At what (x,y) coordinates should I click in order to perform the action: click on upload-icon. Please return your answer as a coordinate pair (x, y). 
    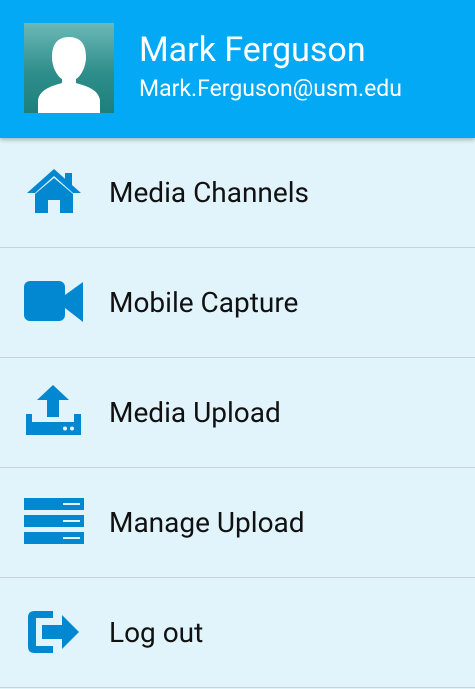
    Looking at the image, I should click on (54, 412).